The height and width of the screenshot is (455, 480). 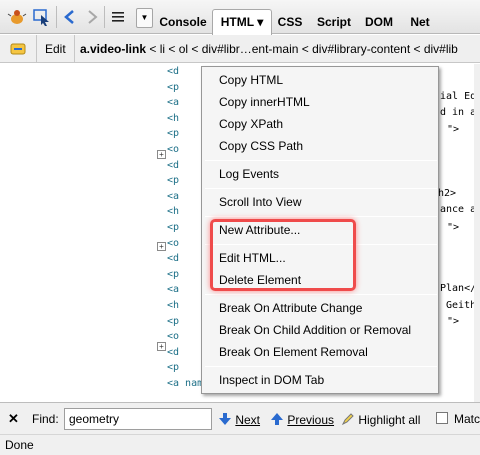 What do you see at coordinates (458, 99) in the screenshot?
I see `code-line-tail: ial Eq` at bounding box center [458, 99].